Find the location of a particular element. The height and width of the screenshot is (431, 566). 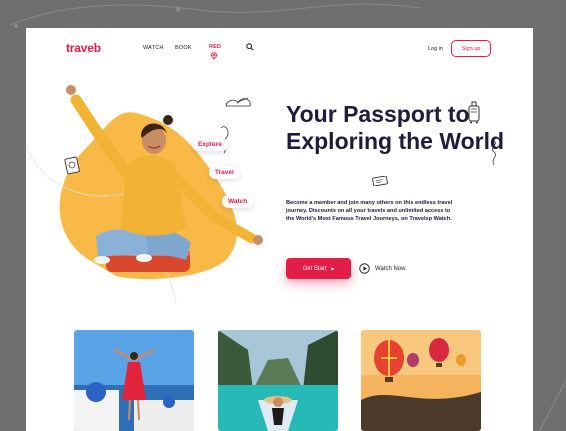

chevron-right-icon: ▶ is located at coordinates (333, 268).